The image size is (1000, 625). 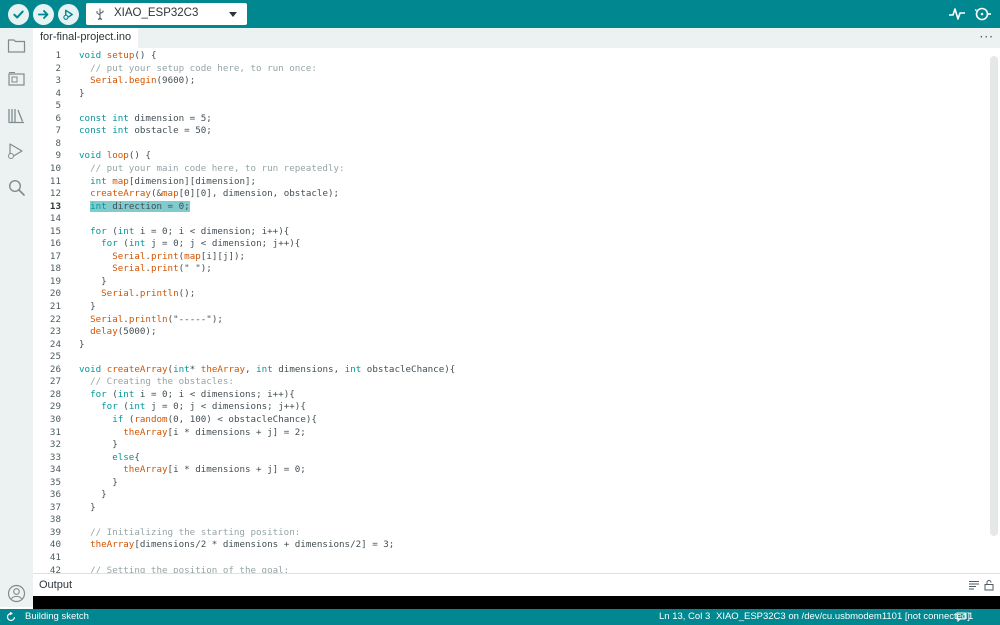 I want to click on search-icon, so click(x=16, y=187).